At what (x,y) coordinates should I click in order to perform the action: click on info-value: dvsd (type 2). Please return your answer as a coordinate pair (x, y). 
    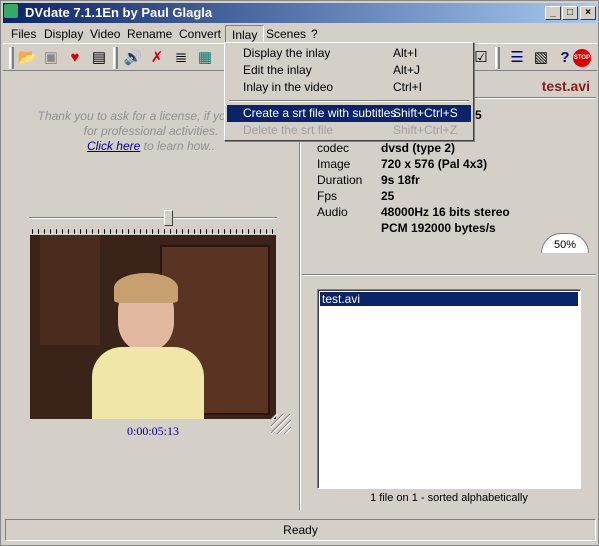
    Looking at the image, I should click on (418, 148).